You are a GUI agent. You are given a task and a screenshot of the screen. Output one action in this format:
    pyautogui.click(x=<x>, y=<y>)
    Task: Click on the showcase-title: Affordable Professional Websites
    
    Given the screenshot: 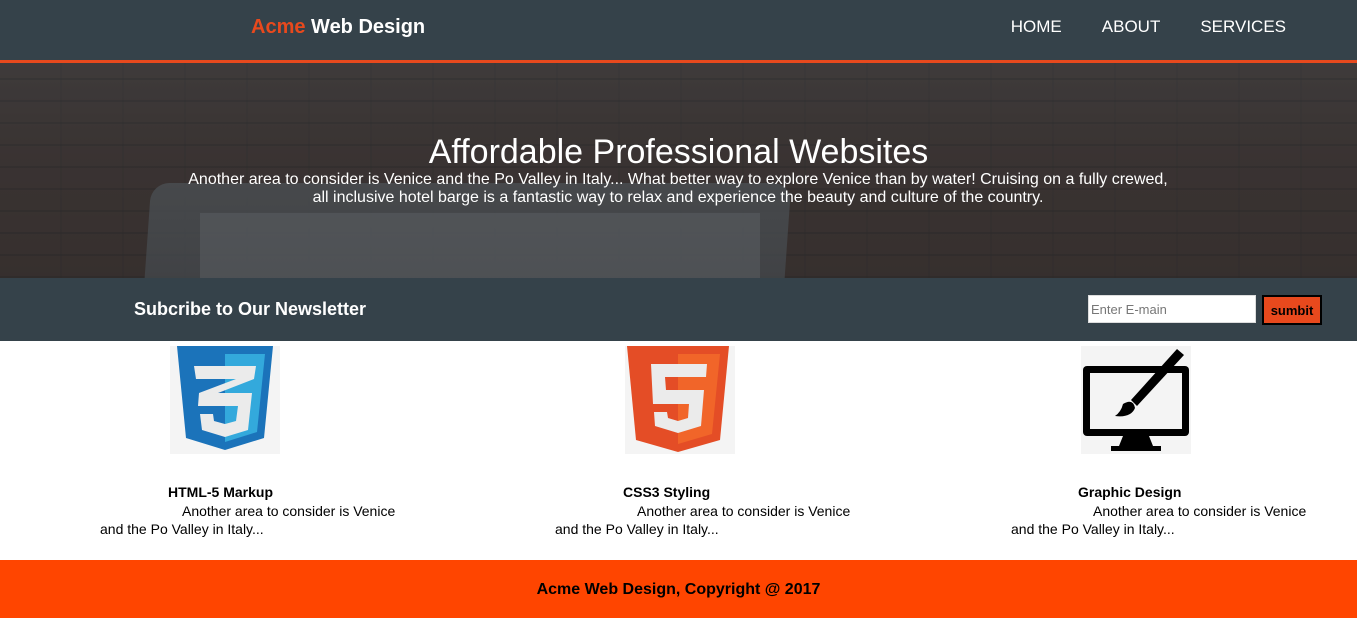 What is the action you would take?
    pyautogui.click(x=678, y=152)
    